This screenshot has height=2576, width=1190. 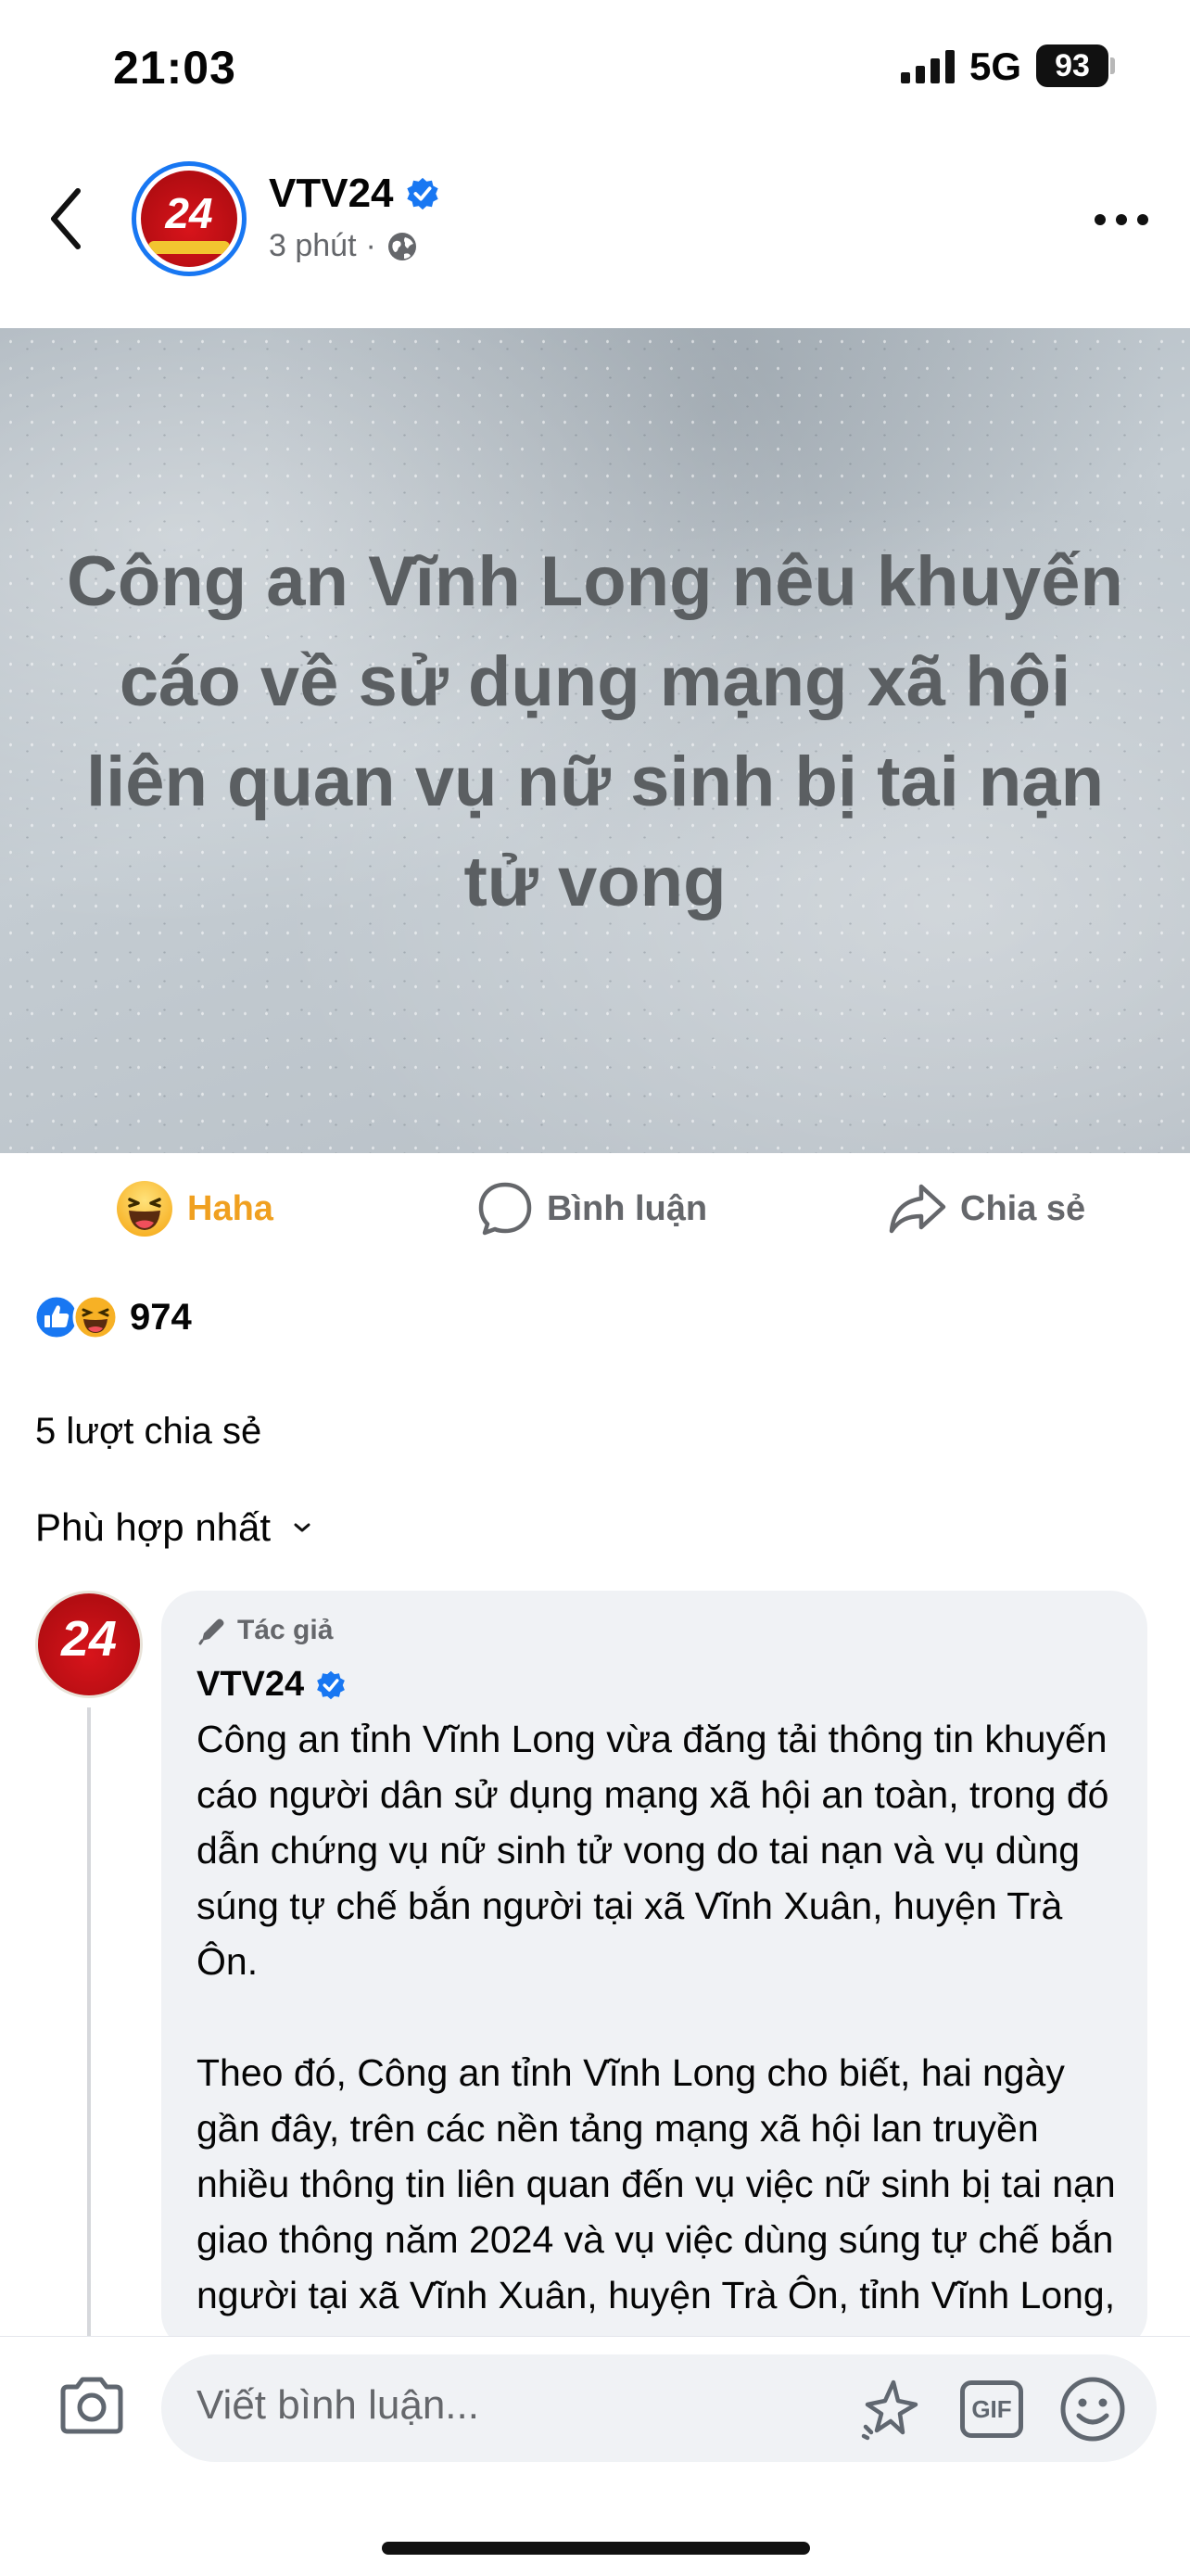 I want to click on comment-button: Bình luận, so click(x=591, y=1208).